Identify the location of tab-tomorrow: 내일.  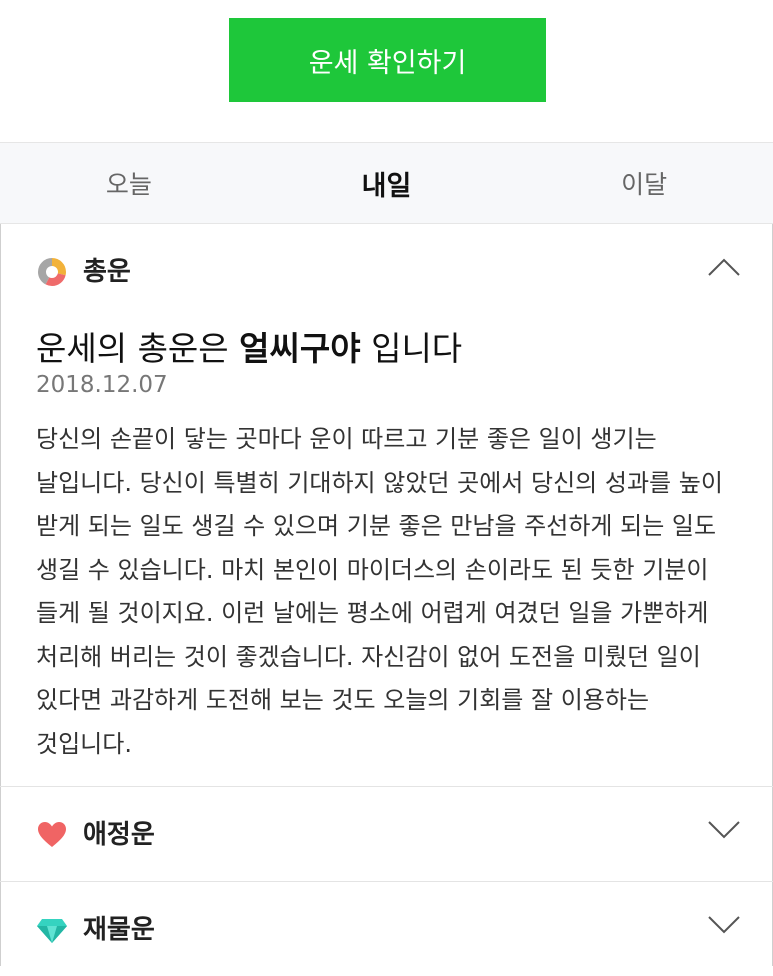
(387, 183).